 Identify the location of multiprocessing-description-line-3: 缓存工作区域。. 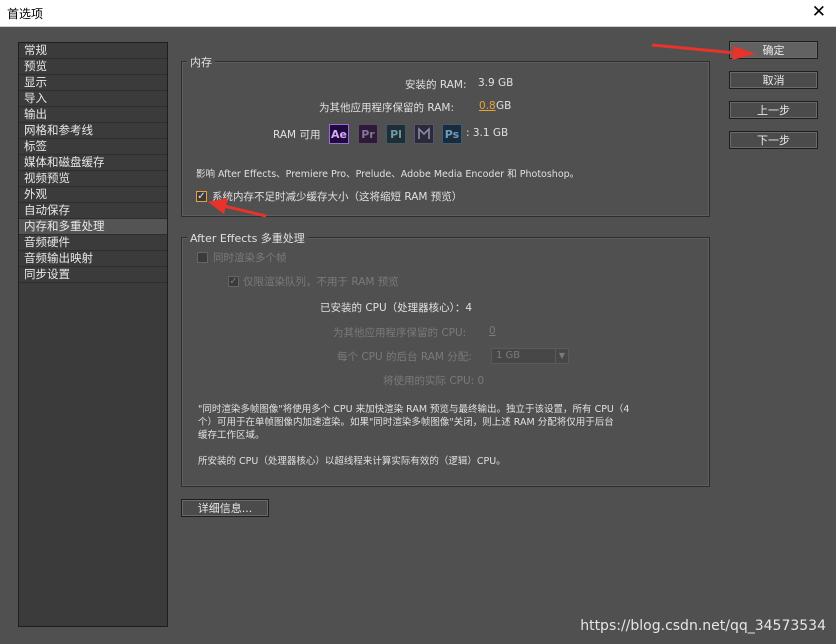
(231, 435).